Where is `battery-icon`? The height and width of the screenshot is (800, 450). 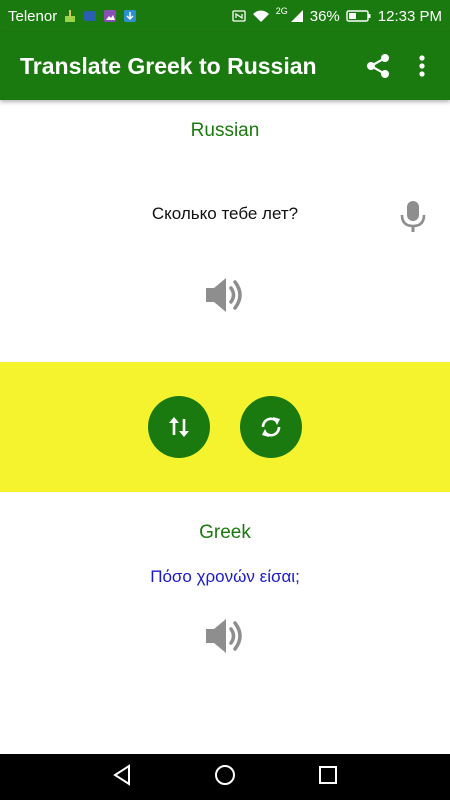 battery-icon is located at coordinates (359, 16).